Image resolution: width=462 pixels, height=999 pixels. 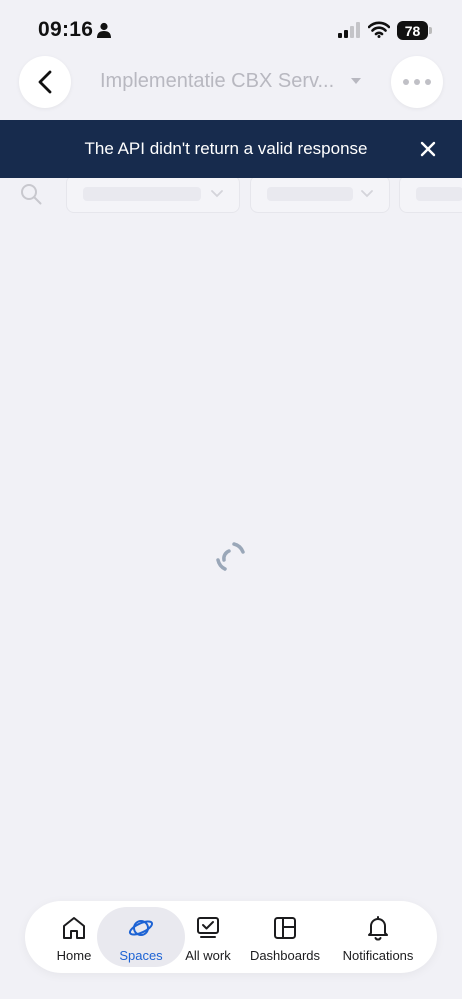 I want to click on more-horizontal-icon, so click(x=417, y=82).